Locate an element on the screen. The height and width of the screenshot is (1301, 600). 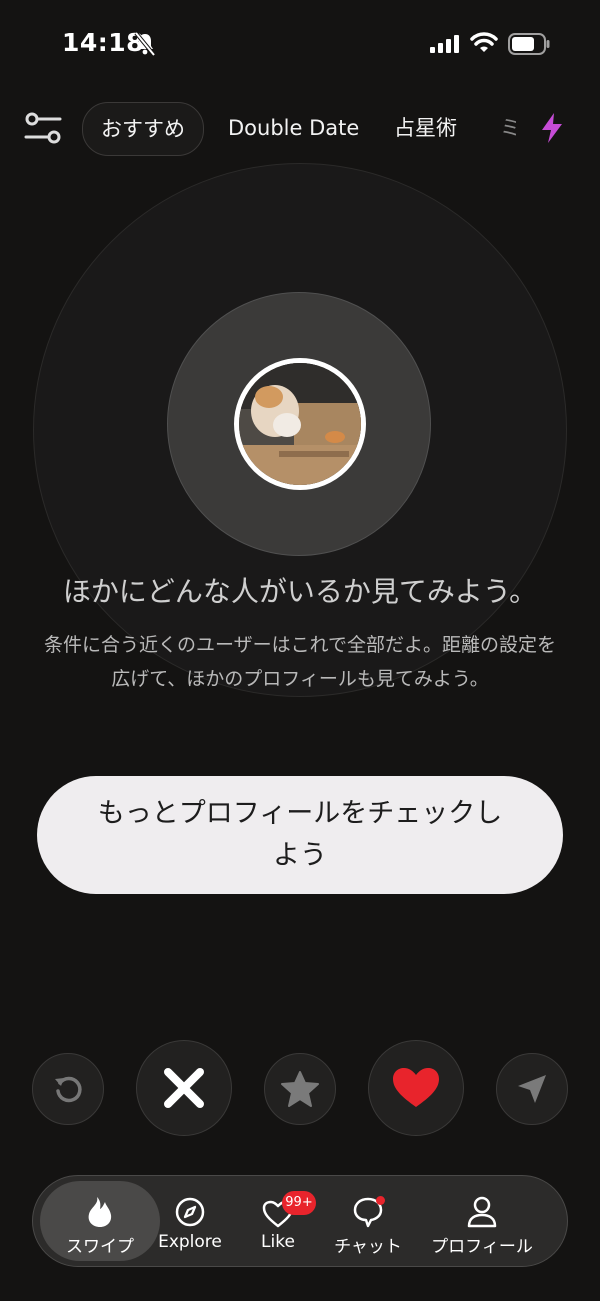
check-more-profiles-button: もっとプロフィールをチェックしよう is located at coordinates (300, 835).